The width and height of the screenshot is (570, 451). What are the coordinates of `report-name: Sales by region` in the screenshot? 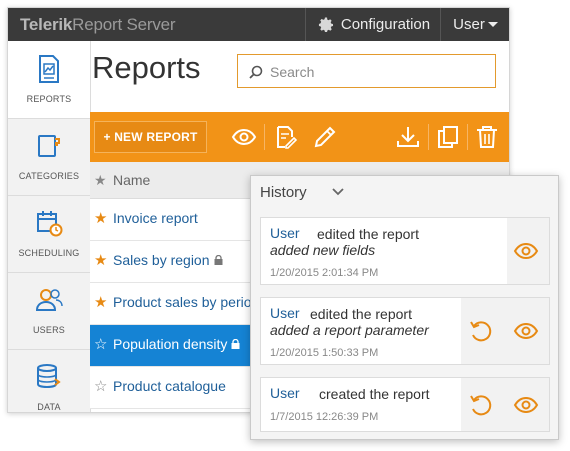 It's located at (168, 260).